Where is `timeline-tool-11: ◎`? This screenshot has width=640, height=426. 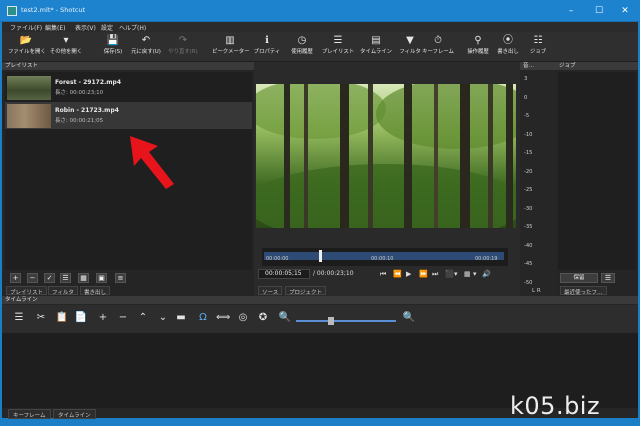
timeline-tool-11: ◎ is located at coordinates (243, 317).